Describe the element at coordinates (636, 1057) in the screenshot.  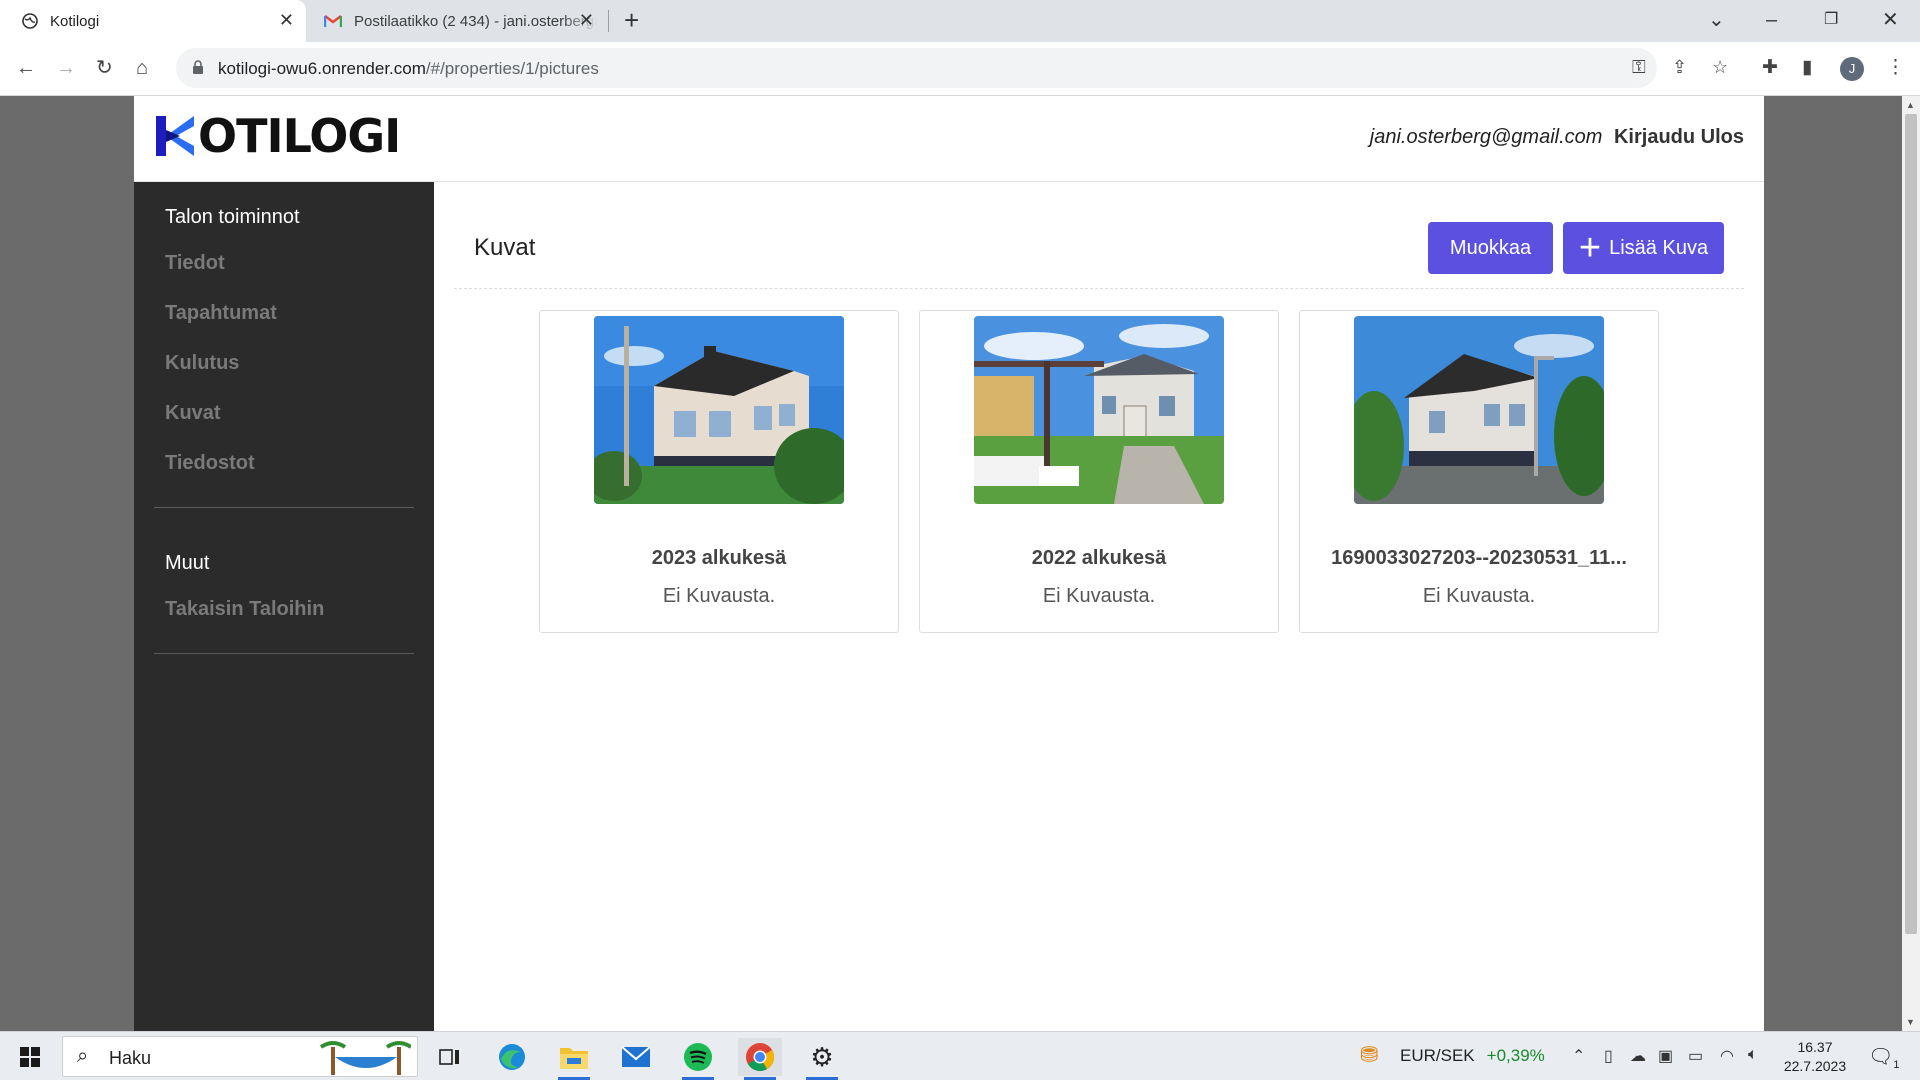
I see `mail-icon` at that location.